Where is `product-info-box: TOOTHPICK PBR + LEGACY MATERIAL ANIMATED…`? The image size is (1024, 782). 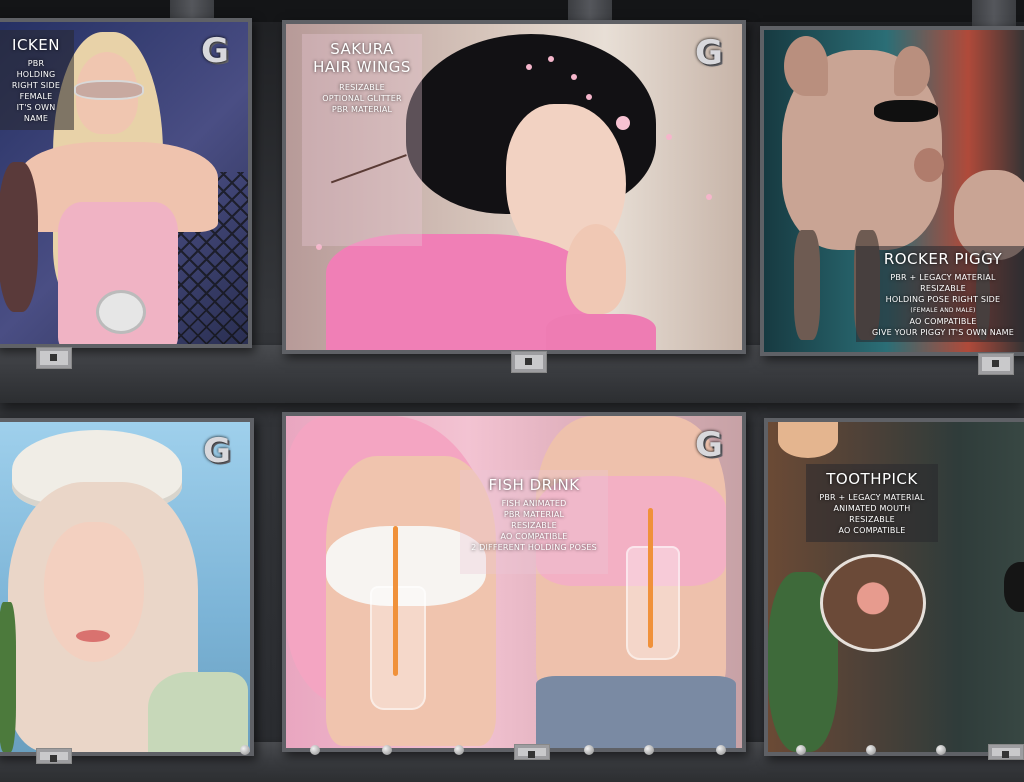 product-info-box: TOOTHPICK PBR + LEGACY MATERIAL ANIMATED… is located at coordinates (872, 503).